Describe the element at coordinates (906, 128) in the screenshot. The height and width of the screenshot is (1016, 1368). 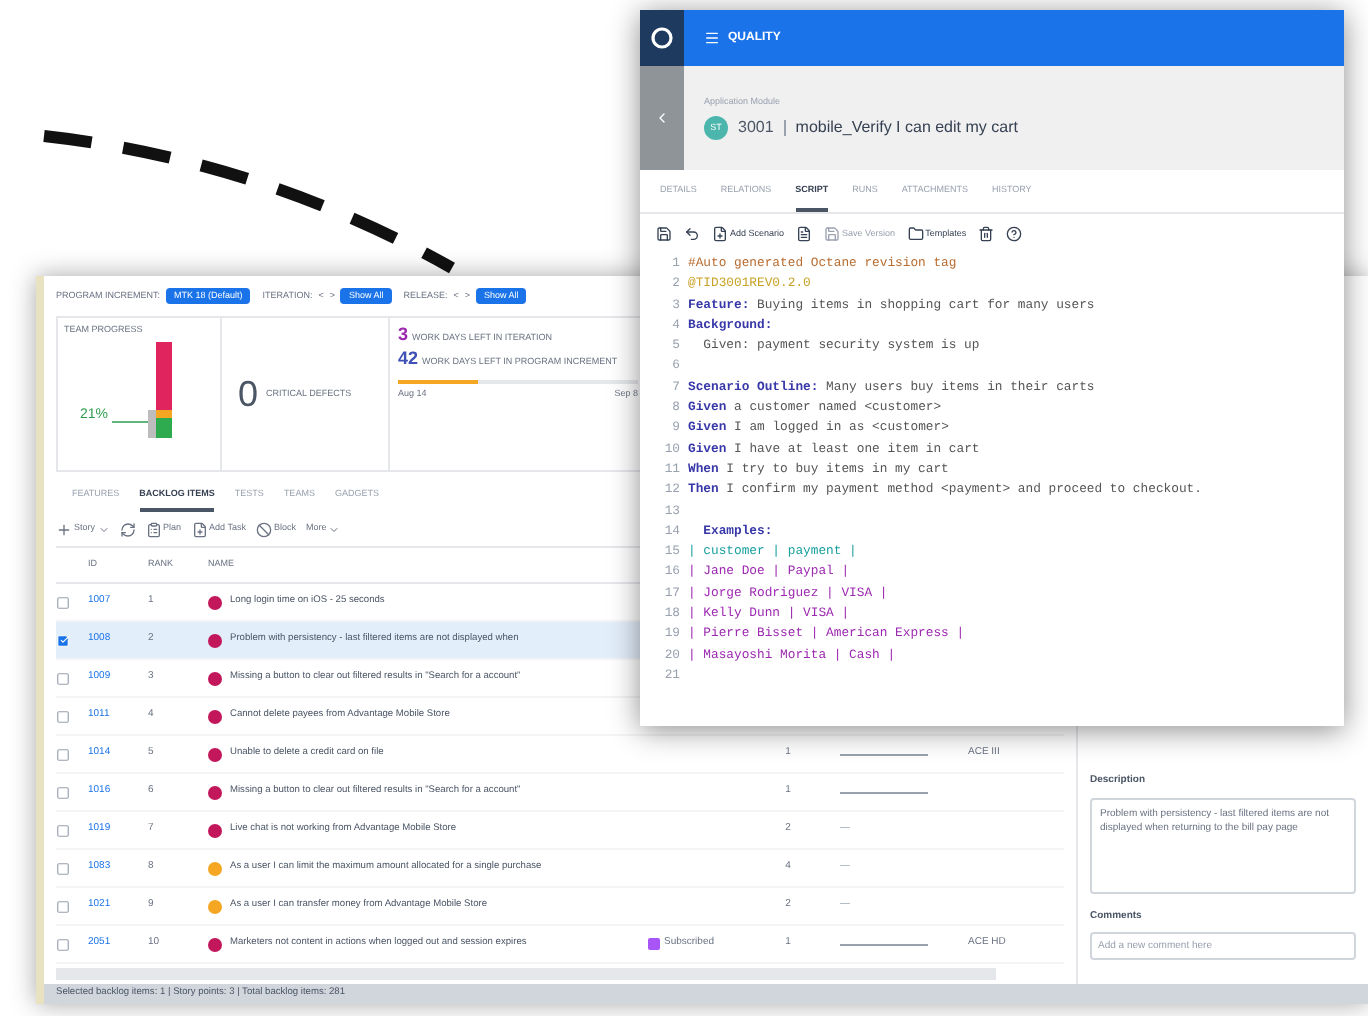
I see `item-title: mobile_Verify I can edit my cart` at that location.